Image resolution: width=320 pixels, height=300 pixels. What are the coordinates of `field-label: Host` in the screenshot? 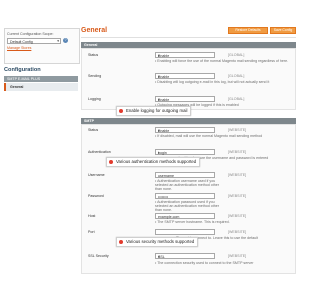 It's located at (92, 216).